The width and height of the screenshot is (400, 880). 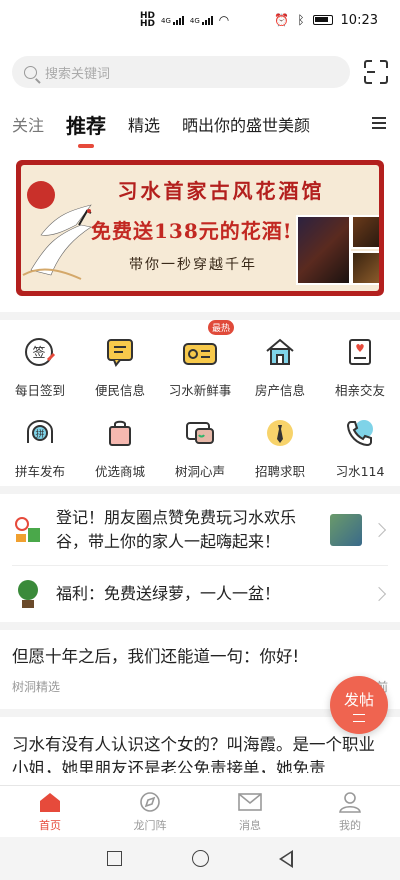 I want to click on banner-title: 习水首家古风花酒馆, so click(x=221, y=191).